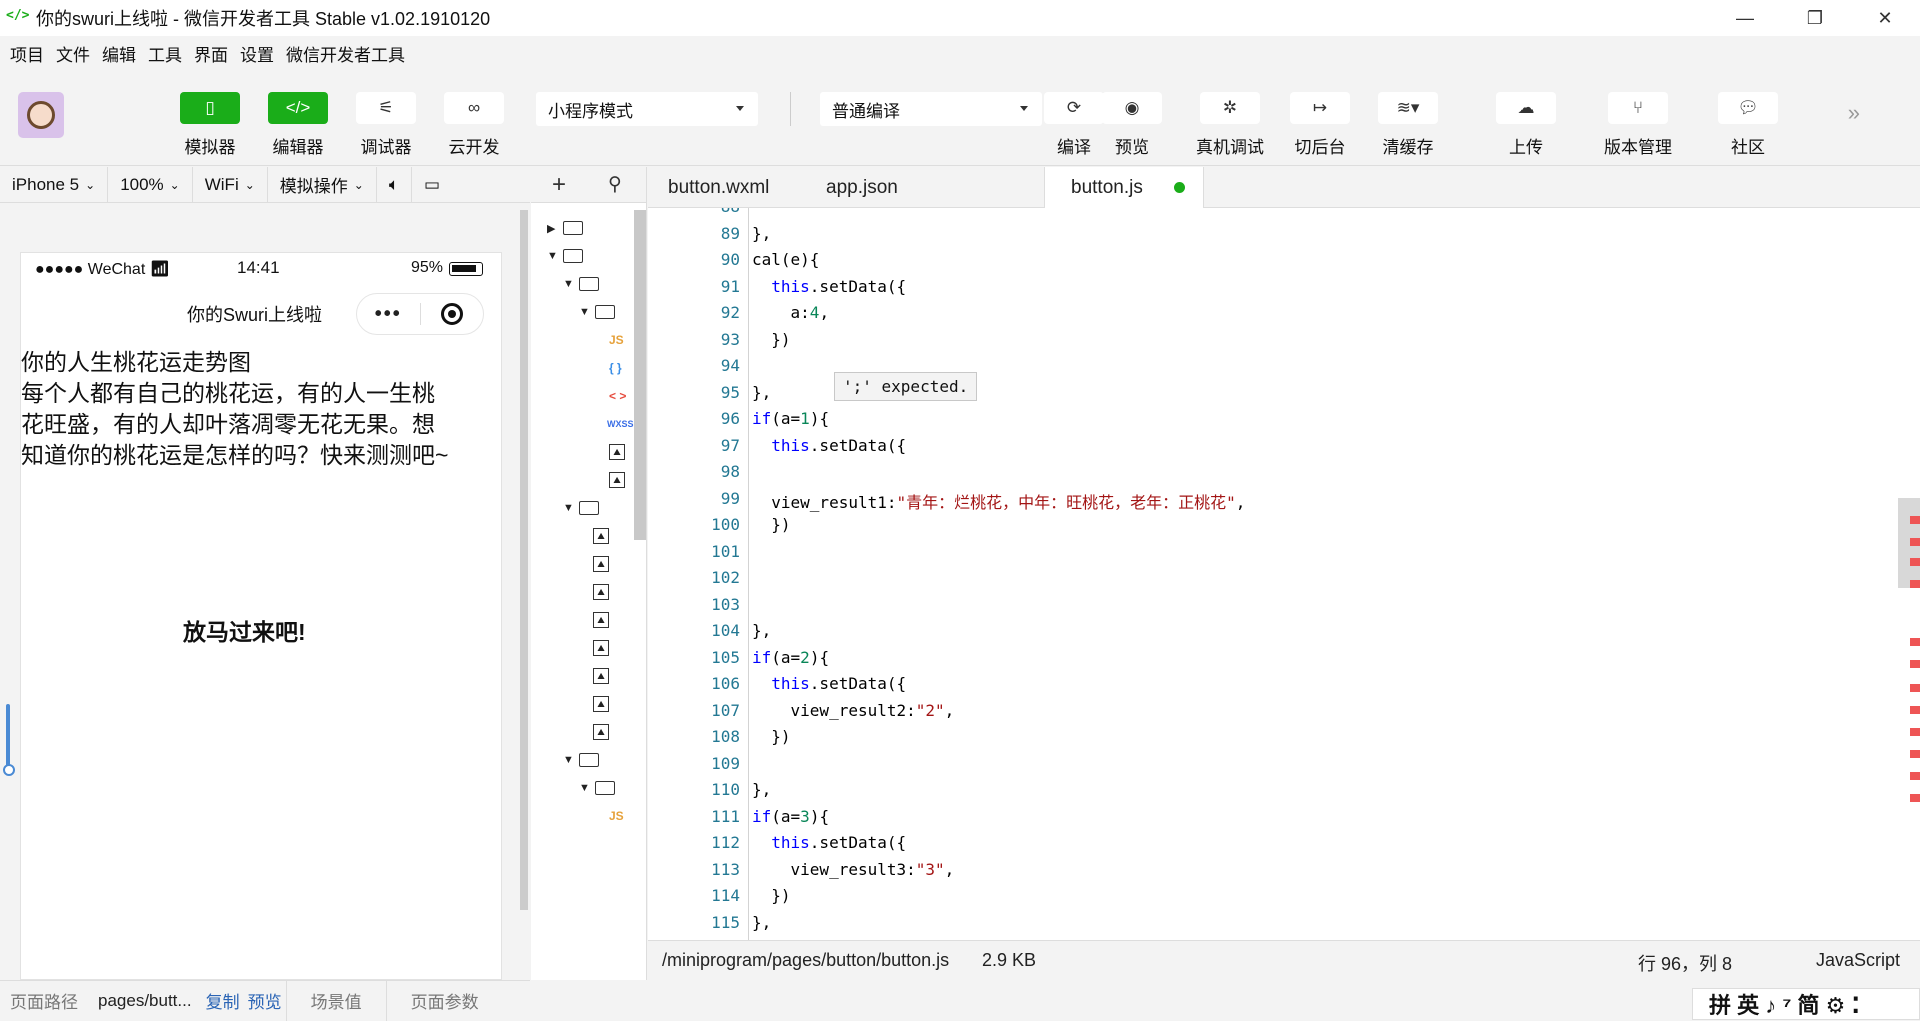 The width and height of the screenshot is (1920, 1021). I want to click on sound-icon: 🔈︎, so click(395, 184).